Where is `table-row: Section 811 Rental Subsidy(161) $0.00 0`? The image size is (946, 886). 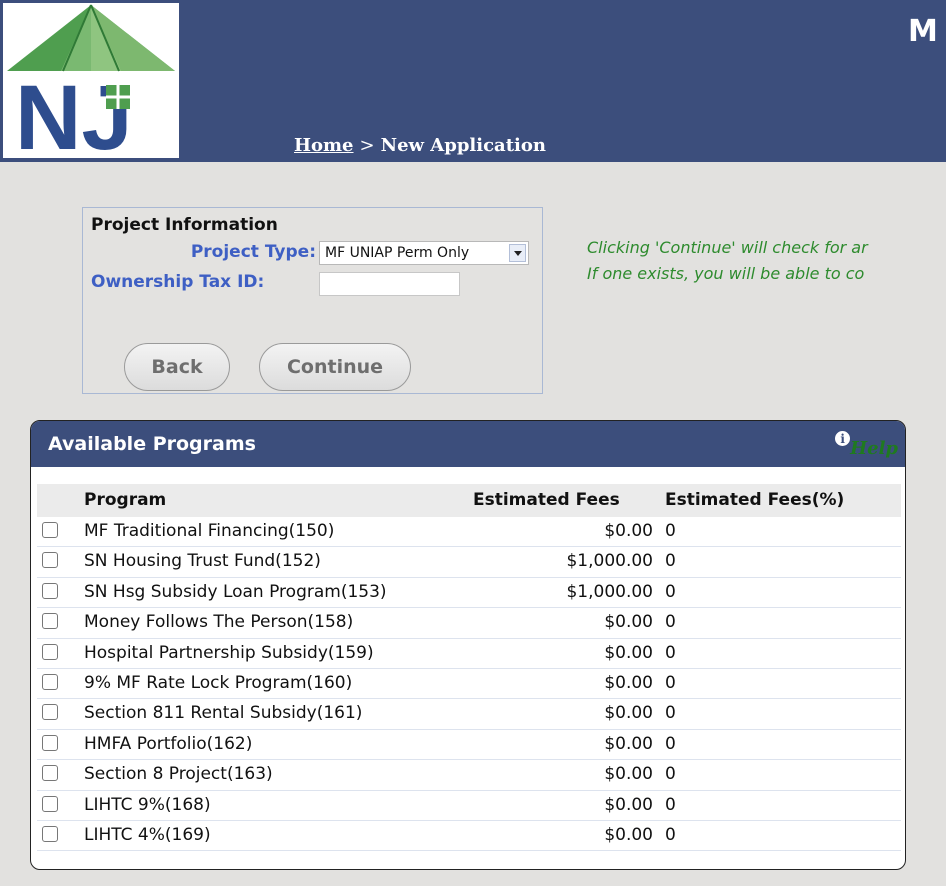
table-row: Section 811 Rental Subsidy(161) $0.00 0 is located at coordinates (469, 714).